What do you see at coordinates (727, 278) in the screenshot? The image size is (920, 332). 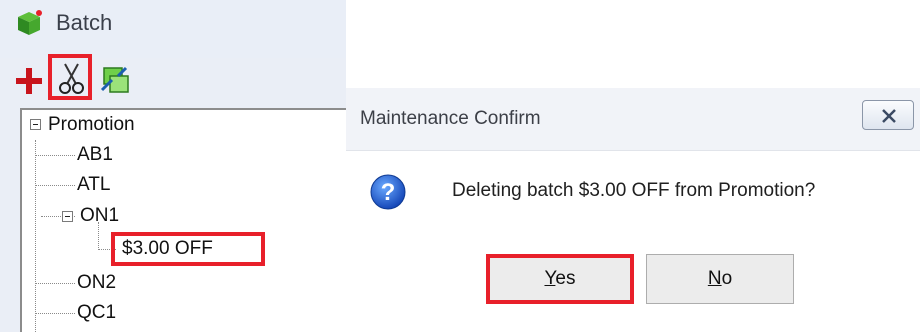 I see `no-label: o` at bounding box center [727, 278].